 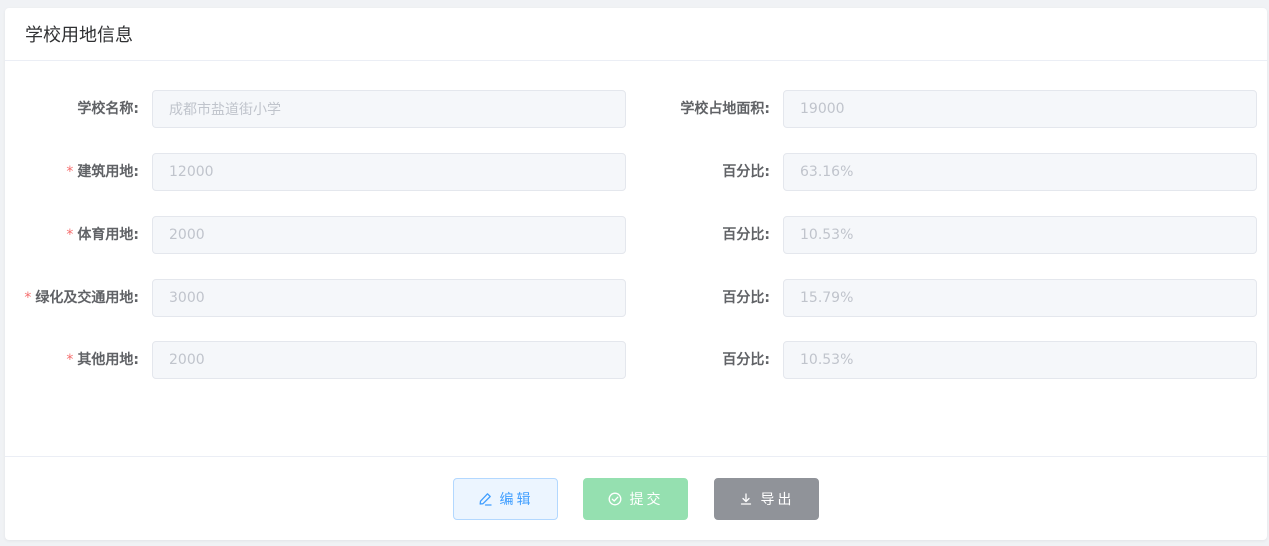 I want to click on other-percent-field, so click(x=1020, y=360).